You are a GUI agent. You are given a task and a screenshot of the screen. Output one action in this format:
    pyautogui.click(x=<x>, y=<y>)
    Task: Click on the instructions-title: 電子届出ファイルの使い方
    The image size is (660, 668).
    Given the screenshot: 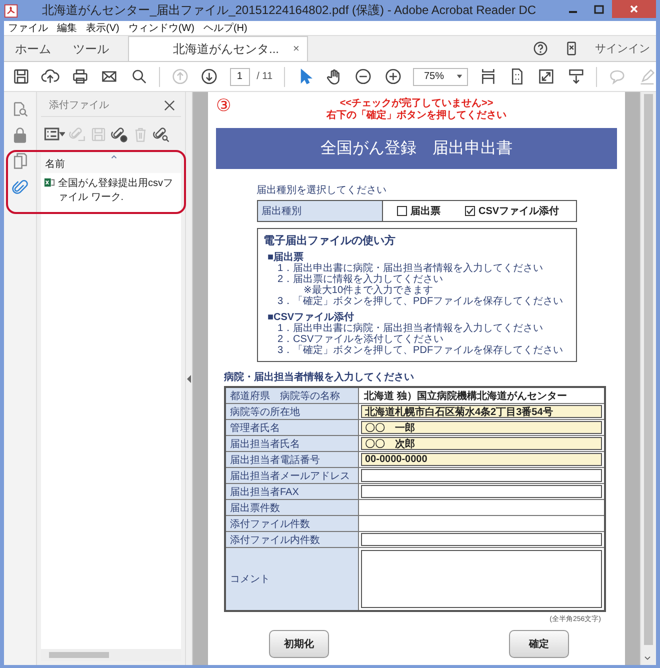 What is the action you would take?
    pyautogui.click(x=330, y=241)
    